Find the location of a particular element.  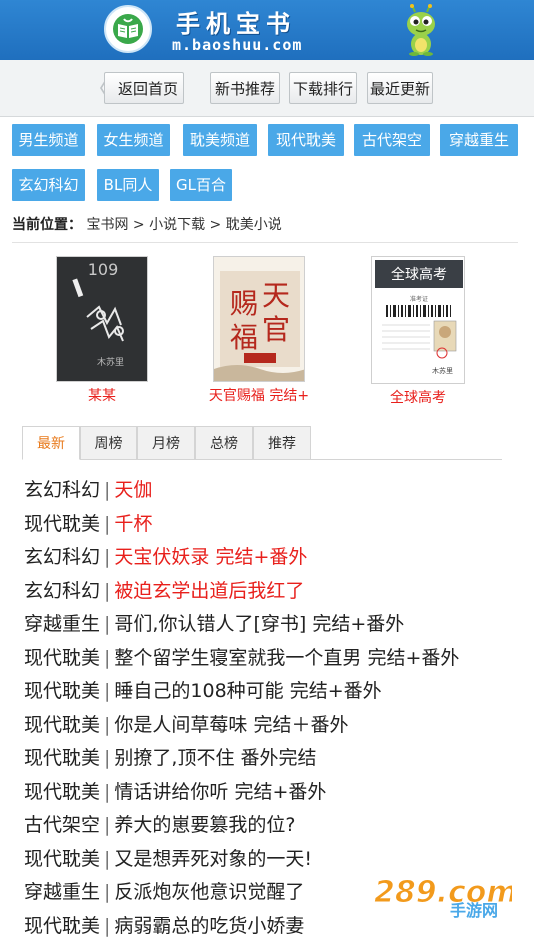

breadcrumb-label: 当前位置： is located at coordinates (47, 225).